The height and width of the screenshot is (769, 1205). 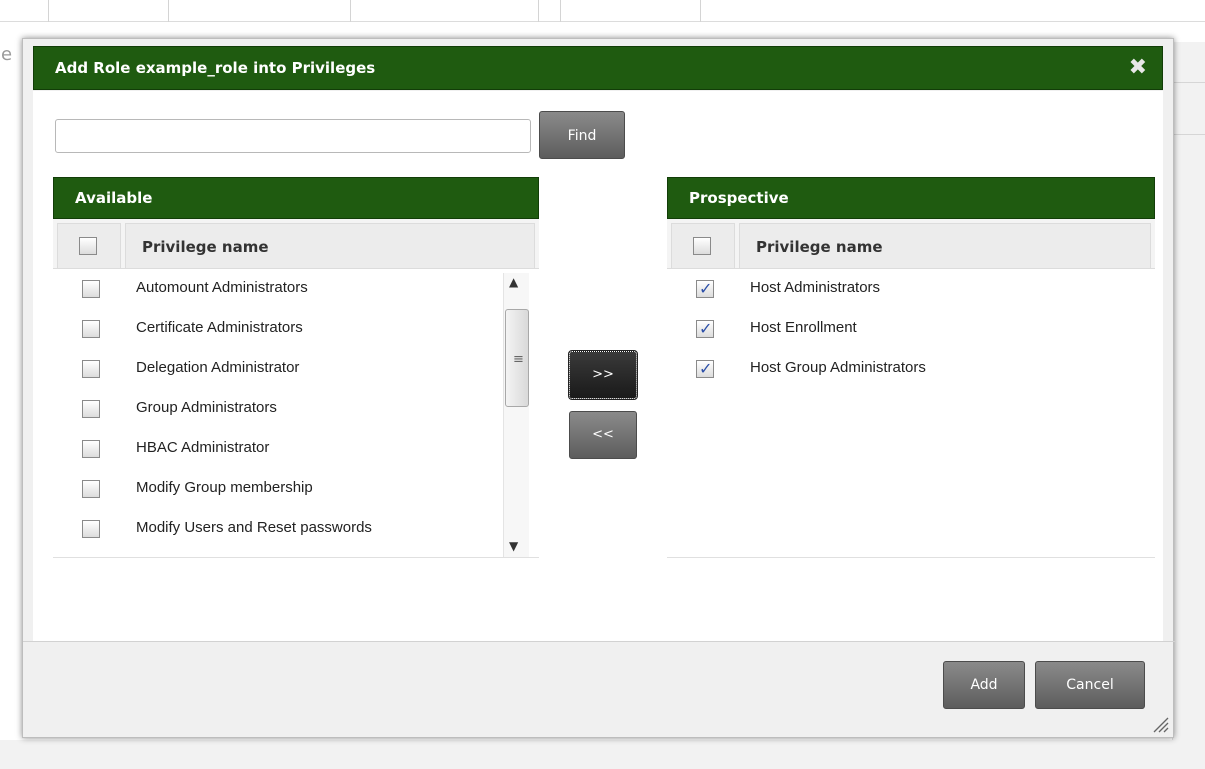 I want to click on item-label: Automount Administrators, so click(x=222, y=287).